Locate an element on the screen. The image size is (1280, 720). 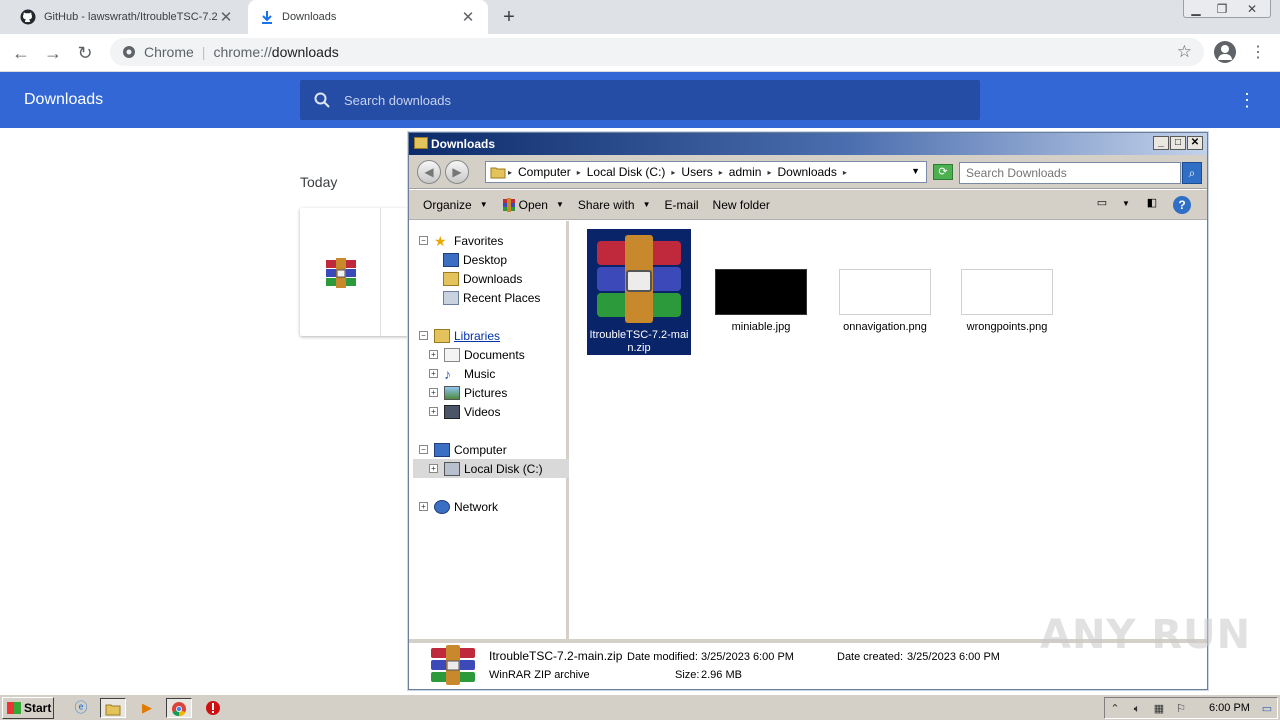
breadcrumb-item: Downloads is located at coordinates (806, 172).